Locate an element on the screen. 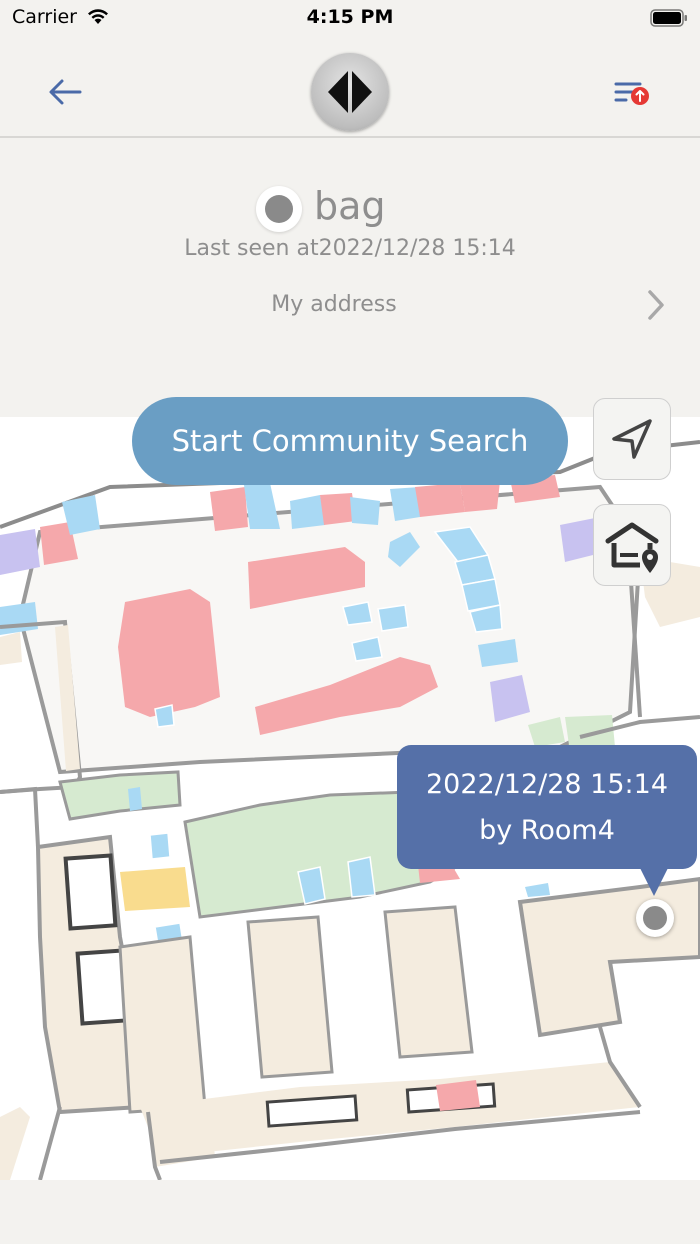 The image size is (700, 1244). status-bar: Carrier 4:15 PM is located at coordinates (350, 19).